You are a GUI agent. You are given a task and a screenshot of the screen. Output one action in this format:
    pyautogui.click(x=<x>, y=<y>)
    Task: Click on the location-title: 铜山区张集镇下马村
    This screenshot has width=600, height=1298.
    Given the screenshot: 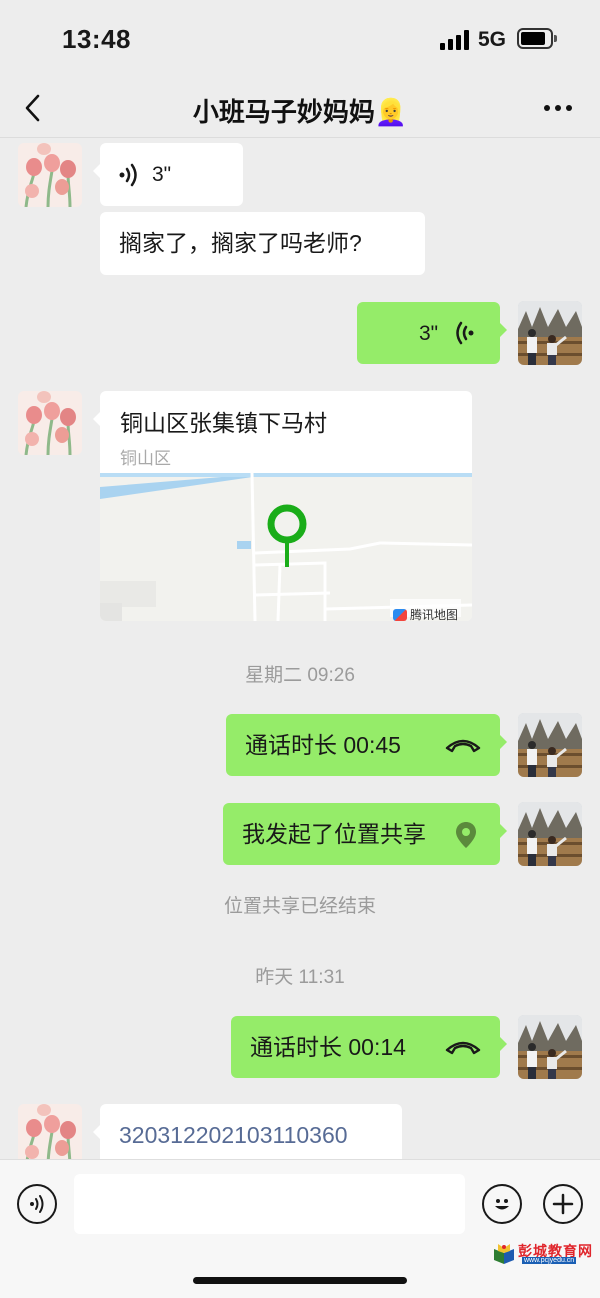 What is the action you would take?
    pyautogui.click(x=223, y=423)
    